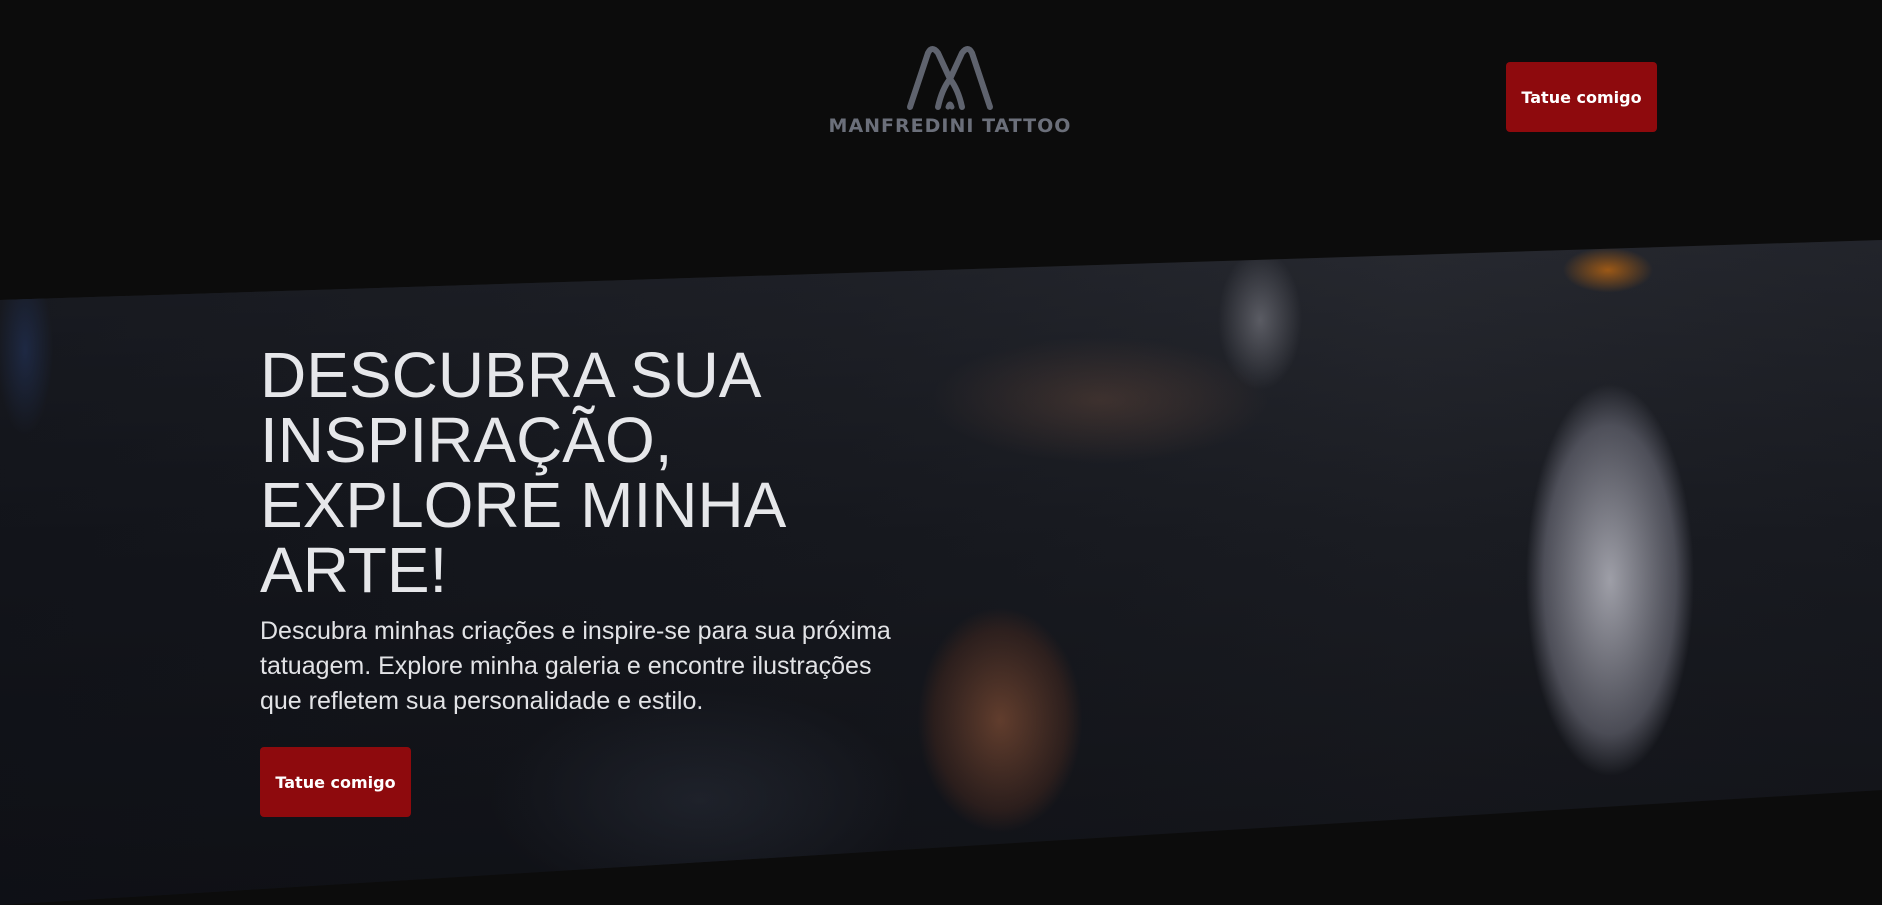 This screenshot has width=1882, height=905. What do you see at coordinates (335, 782) in the screenshot?
I see `hero-tattoo-with-me-button: Tatue comigo` at bounding box center [335, 782].